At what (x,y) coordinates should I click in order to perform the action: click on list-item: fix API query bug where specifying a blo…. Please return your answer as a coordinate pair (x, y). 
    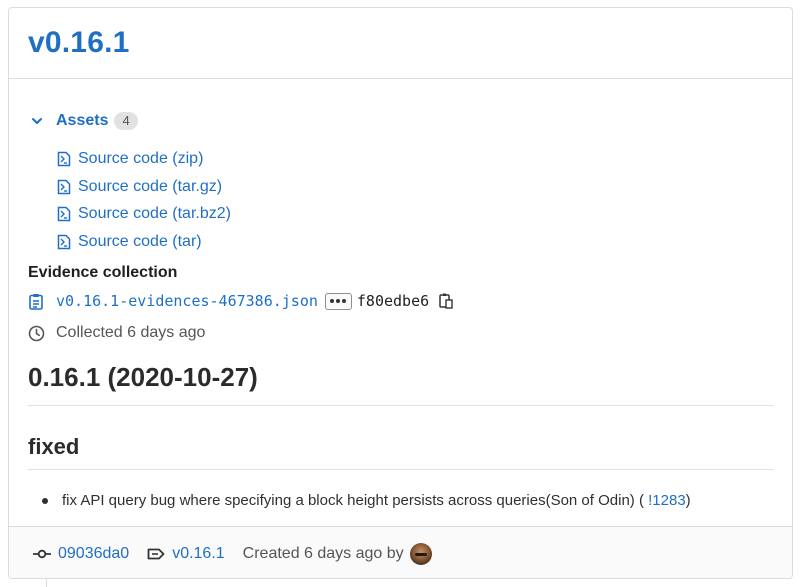
    Looking at the image, I should click on (366, 500).